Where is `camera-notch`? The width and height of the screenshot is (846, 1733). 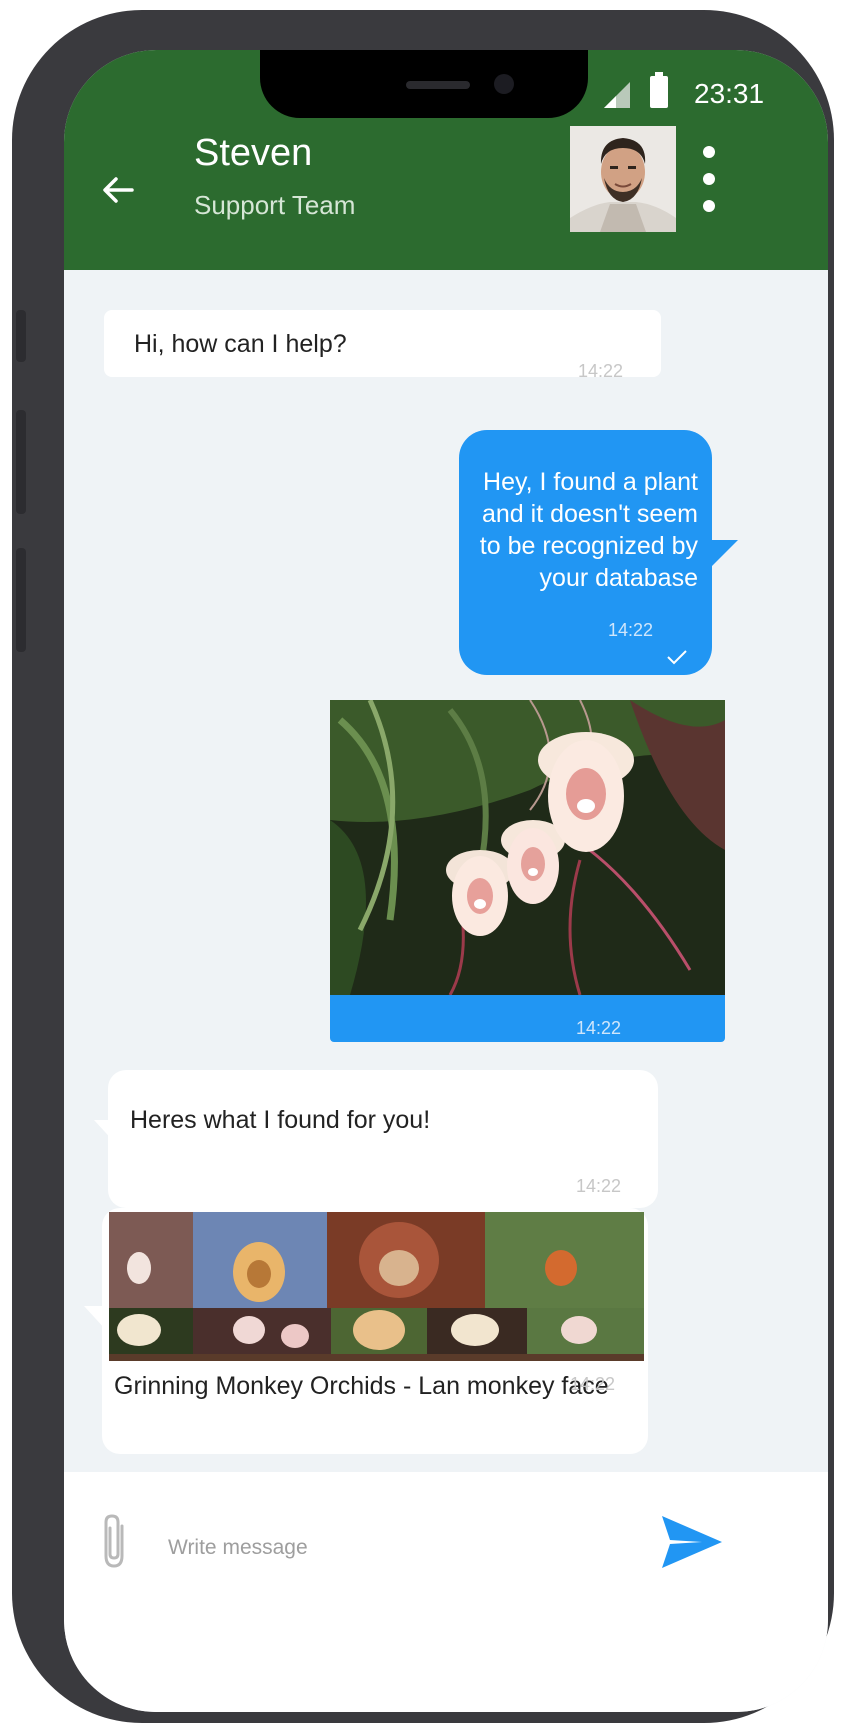
camera-notch is located at coordinates (424, 84).